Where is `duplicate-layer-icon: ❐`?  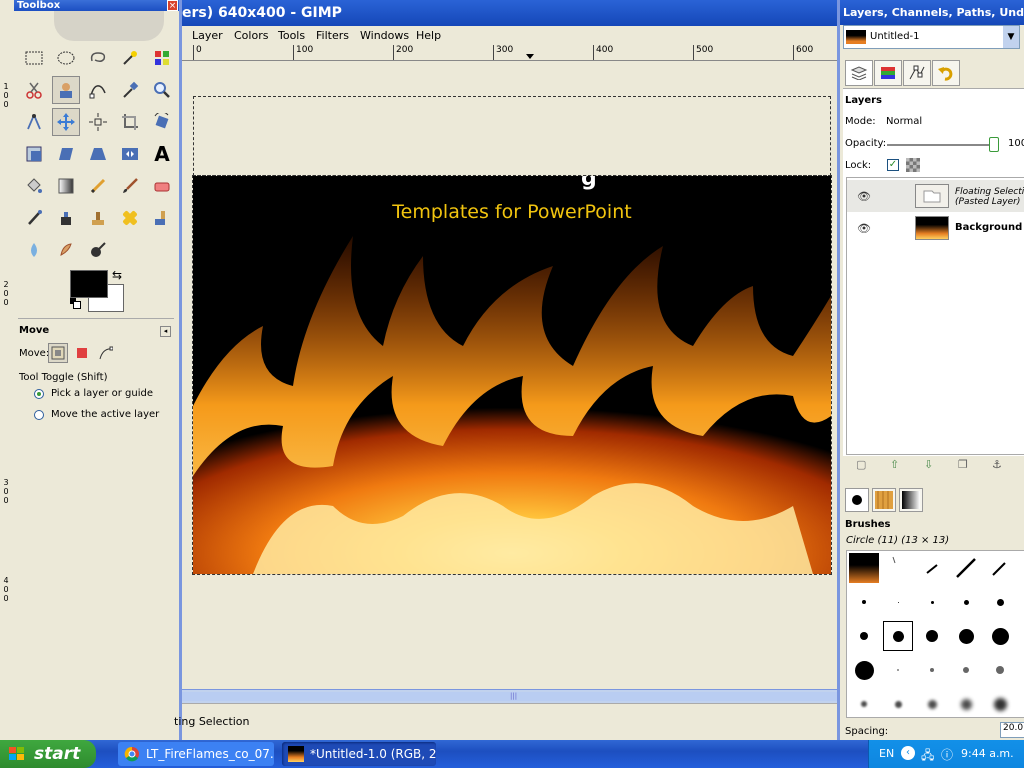
duplicate-layer-icon: ❐ is located at coordinates (963, 464).